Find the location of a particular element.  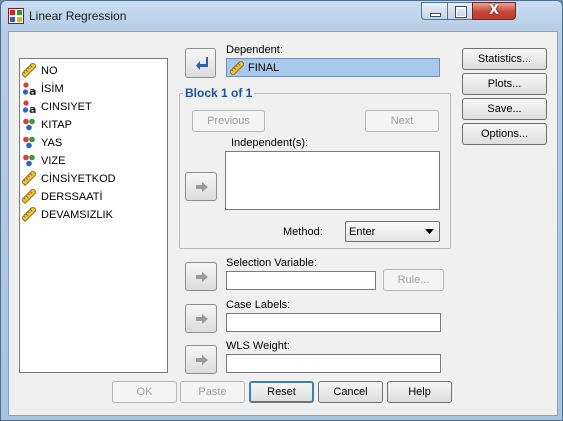

method-select: Enter is located at coordinates (392, 231).